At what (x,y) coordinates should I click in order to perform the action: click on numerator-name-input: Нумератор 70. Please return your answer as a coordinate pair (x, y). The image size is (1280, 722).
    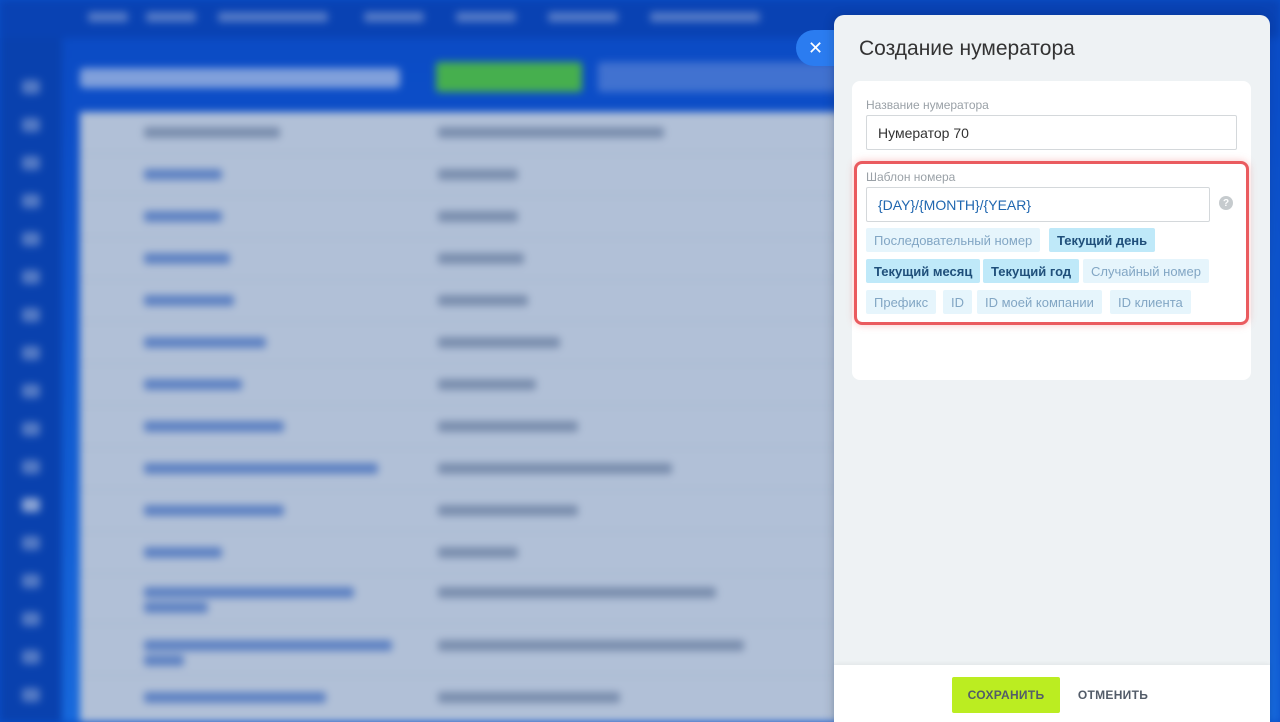
    Looking at the image, I should click on (1051, 132).